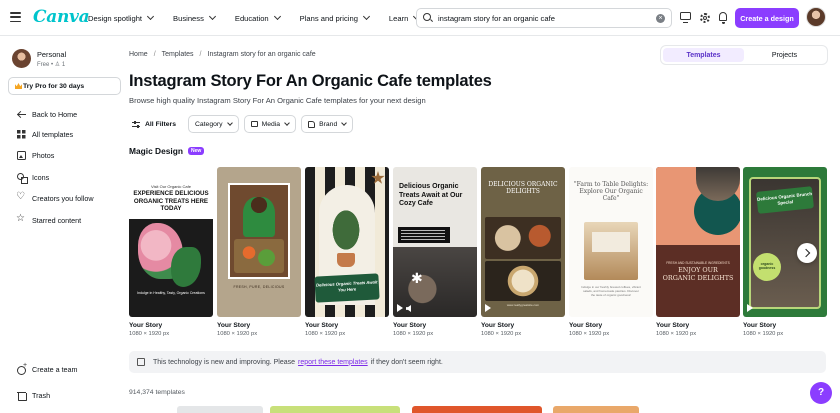  What do you see at coordinates (156, 124) in the screenshot?
I see `all-filters-button: All Filters` at bounding box center [156, 124].